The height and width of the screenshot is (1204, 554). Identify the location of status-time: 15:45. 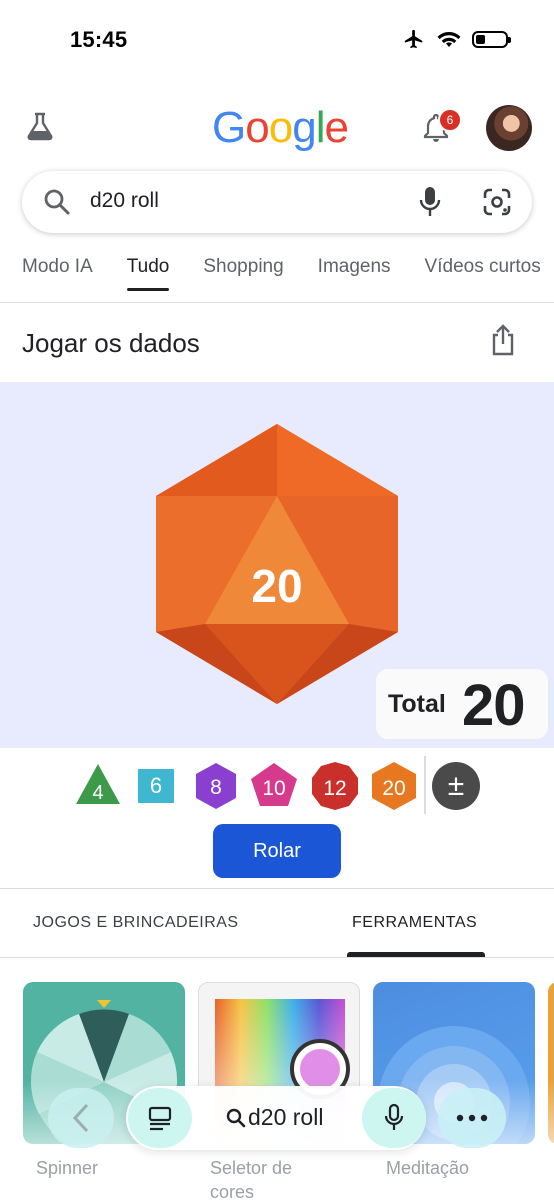
(99, 39).